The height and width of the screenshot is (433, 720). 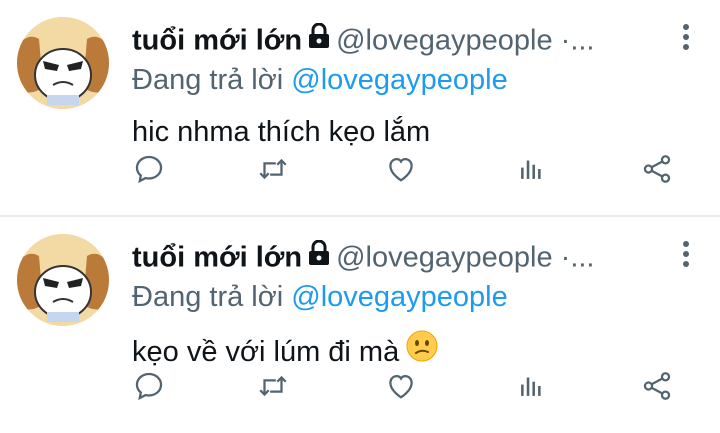 What do you see at coordinates (422, 351) in the screenshot?
I see `confused-face-emoji` at bounding box center [422, 351].